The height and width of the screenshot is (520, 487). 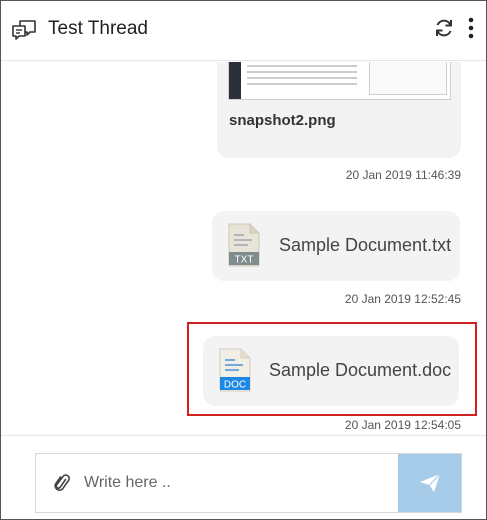 I want to click on txt-file-icon: TXT, so click(x=244, y=245).